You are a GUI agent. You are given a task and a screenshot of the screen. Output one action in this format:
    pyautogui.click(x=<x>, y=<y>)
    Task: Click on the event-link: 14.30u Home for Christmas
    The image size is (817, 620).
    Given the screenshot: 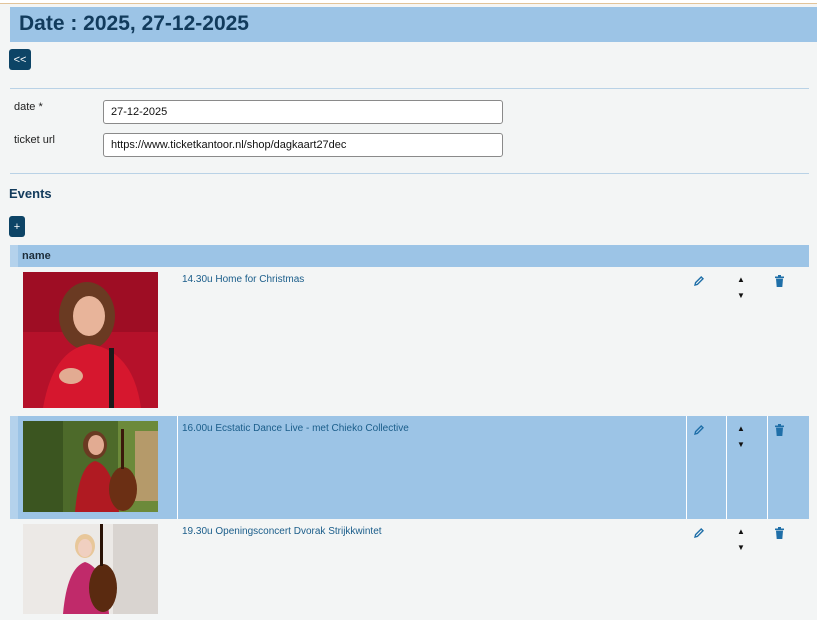 What is the action you would take?
    pyautogui.click(x=243, y=279)
    